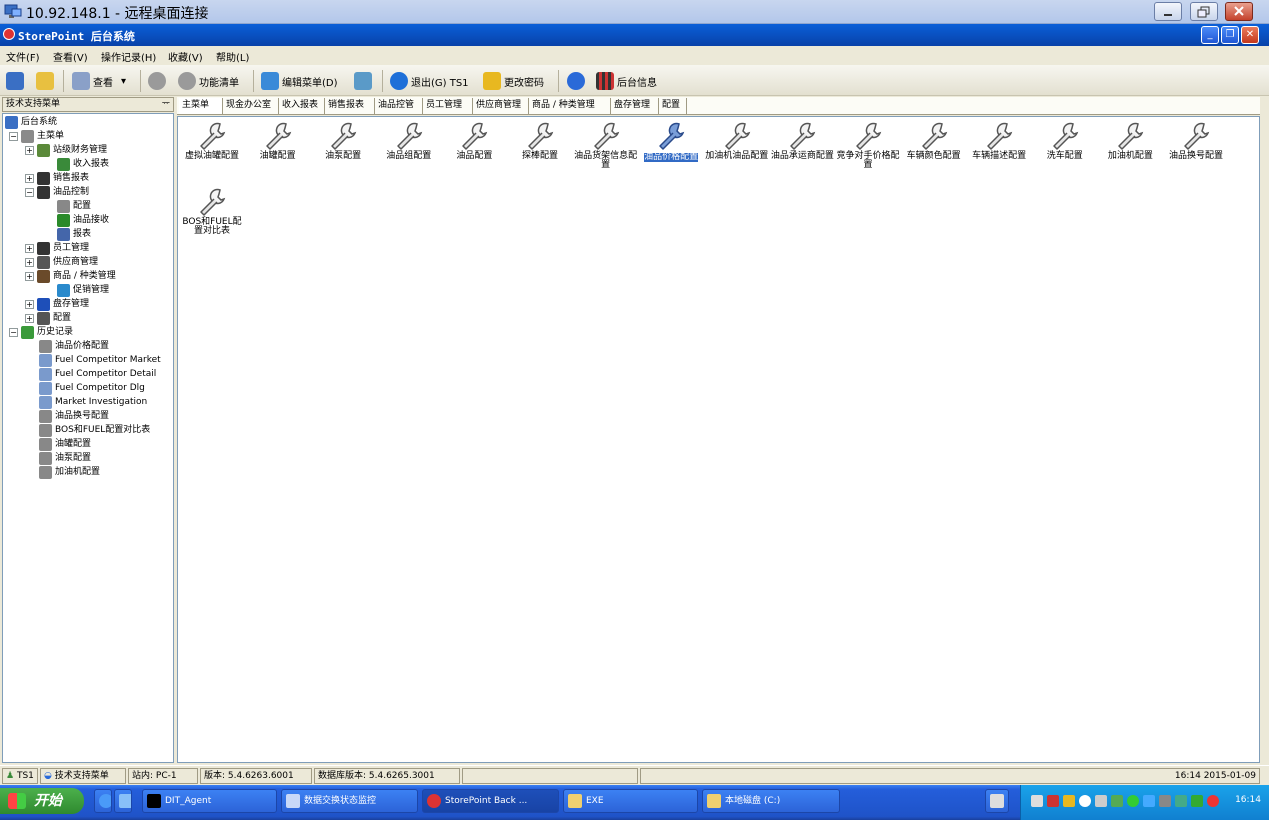  What do you see at coordinates (673, 106) in the screenshot?
I see `tab-9: 配置` at bounding box center [673, 106].